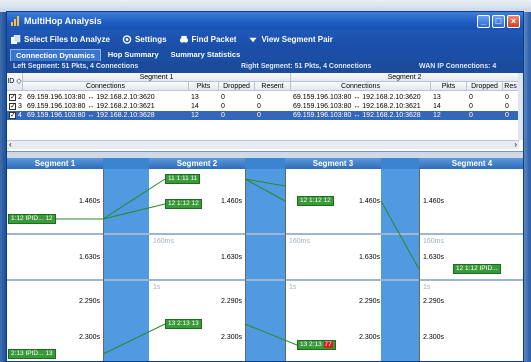  I want to click on packet-marker: 1:12 IPID... 12, so click(32, 219).